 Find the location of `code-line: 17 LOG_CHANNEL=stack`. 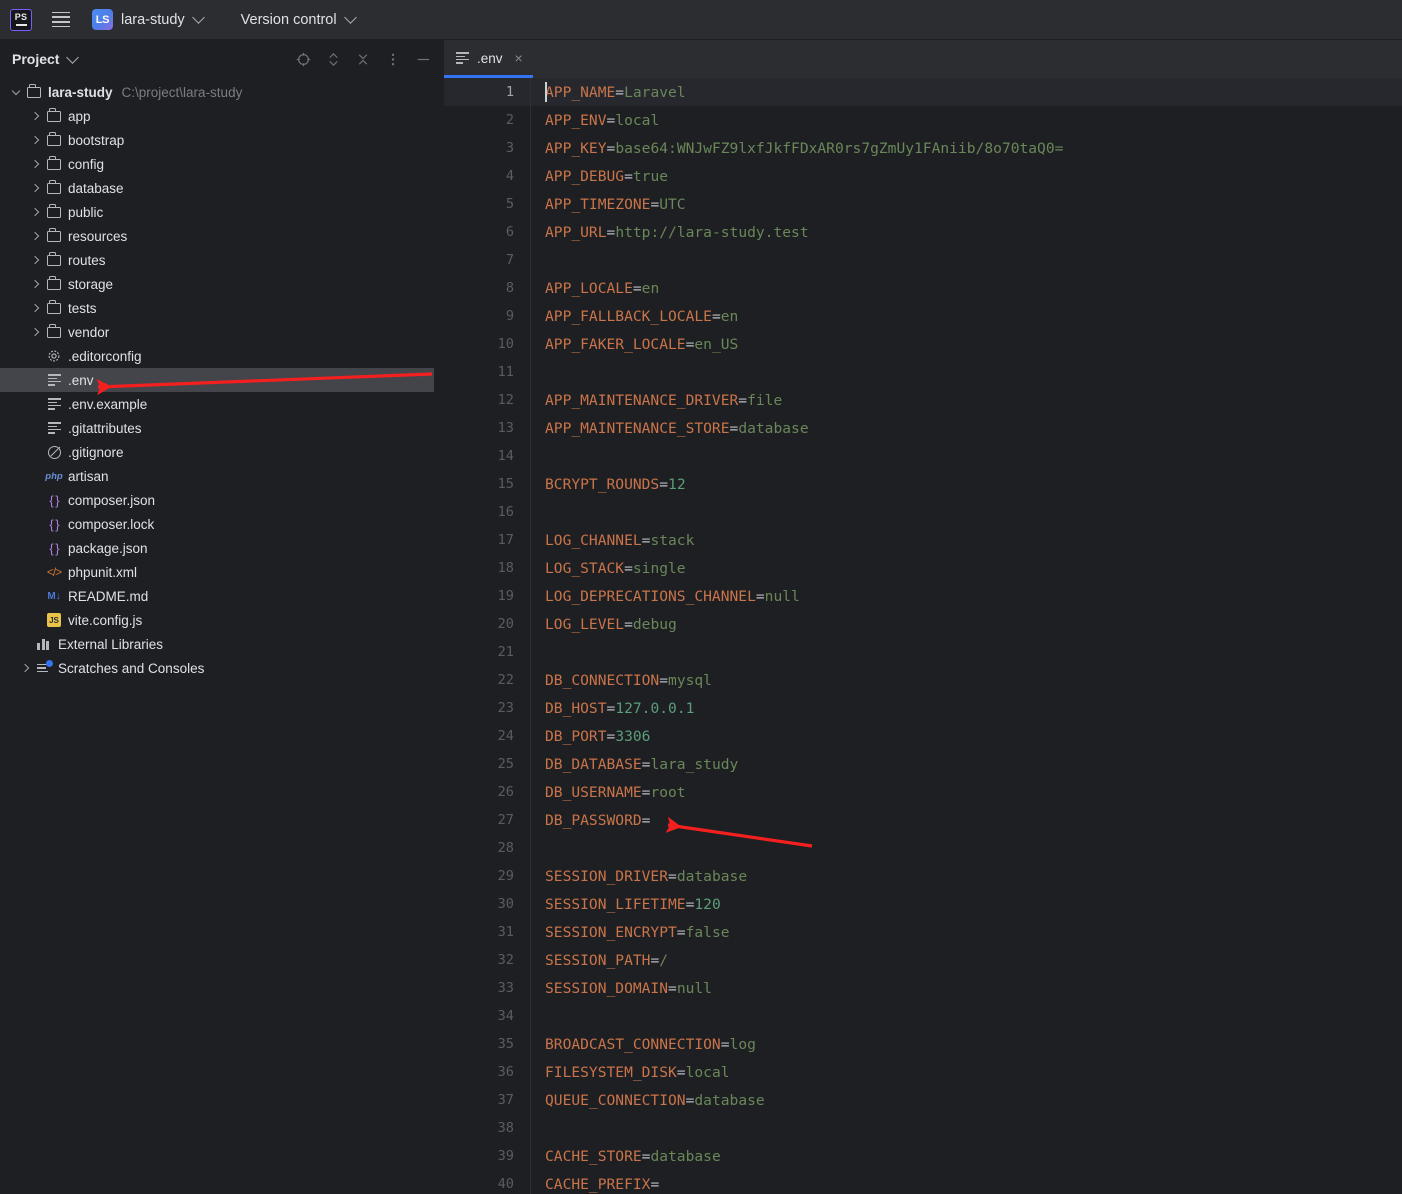

code-line: 17 LOG_CHANNEL=stack is located at coordinates (923, 540).